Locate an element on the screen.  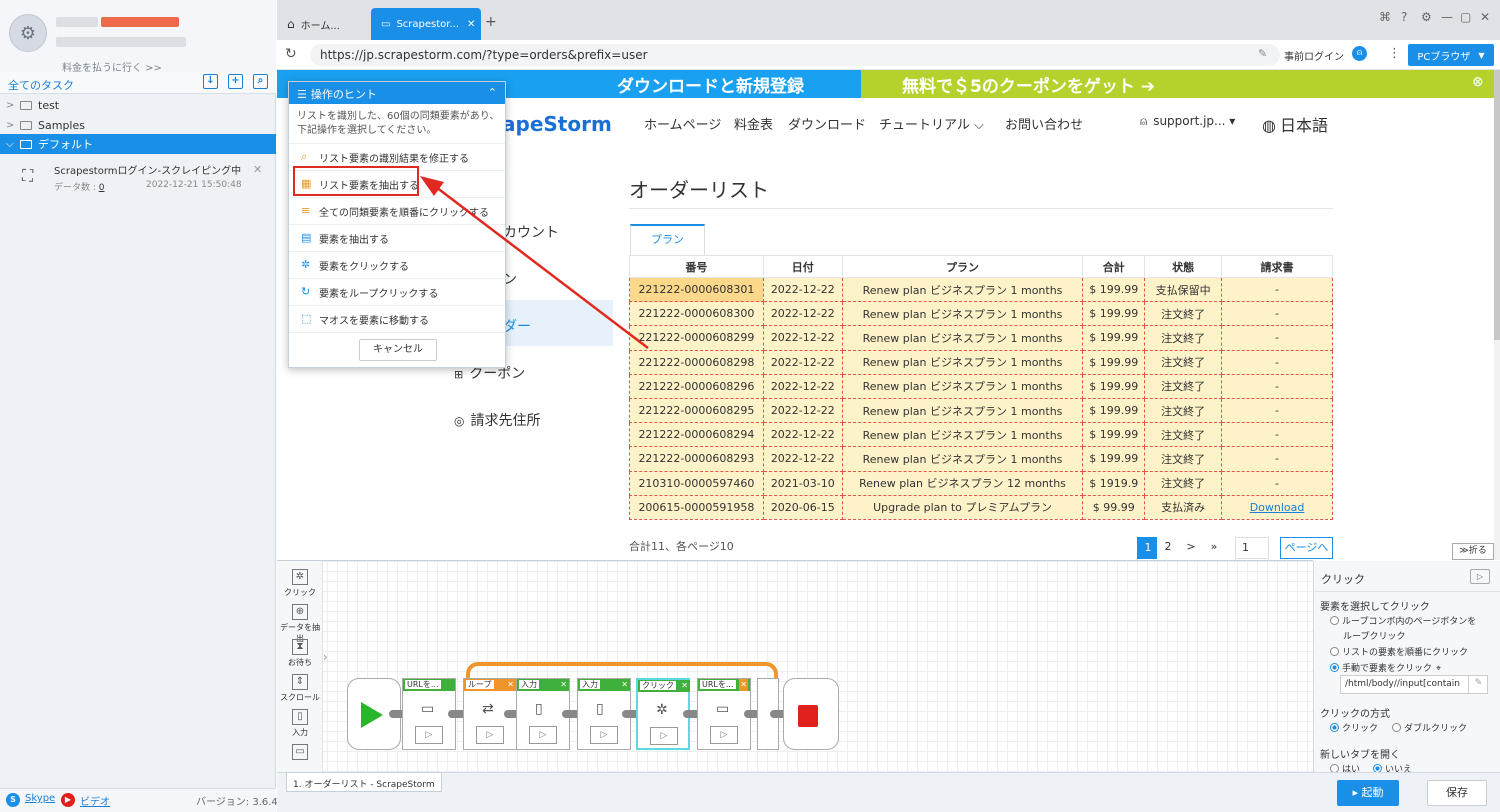
node-open-url-2: URLを... ✕ ▭ ▷ is located at coordinates (724, 714).